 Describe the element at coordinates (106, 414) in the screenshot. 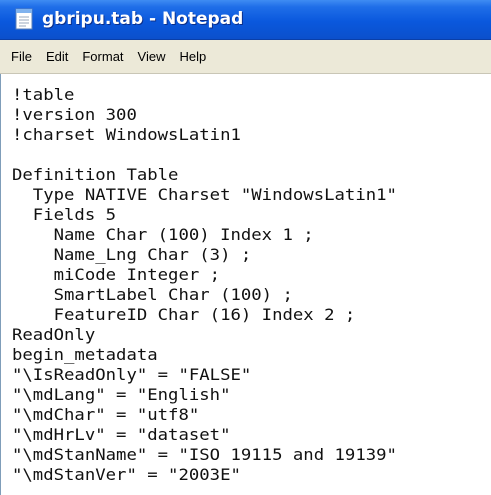

I see `editor-line: "\mdChar" = "utf8"` at that location.